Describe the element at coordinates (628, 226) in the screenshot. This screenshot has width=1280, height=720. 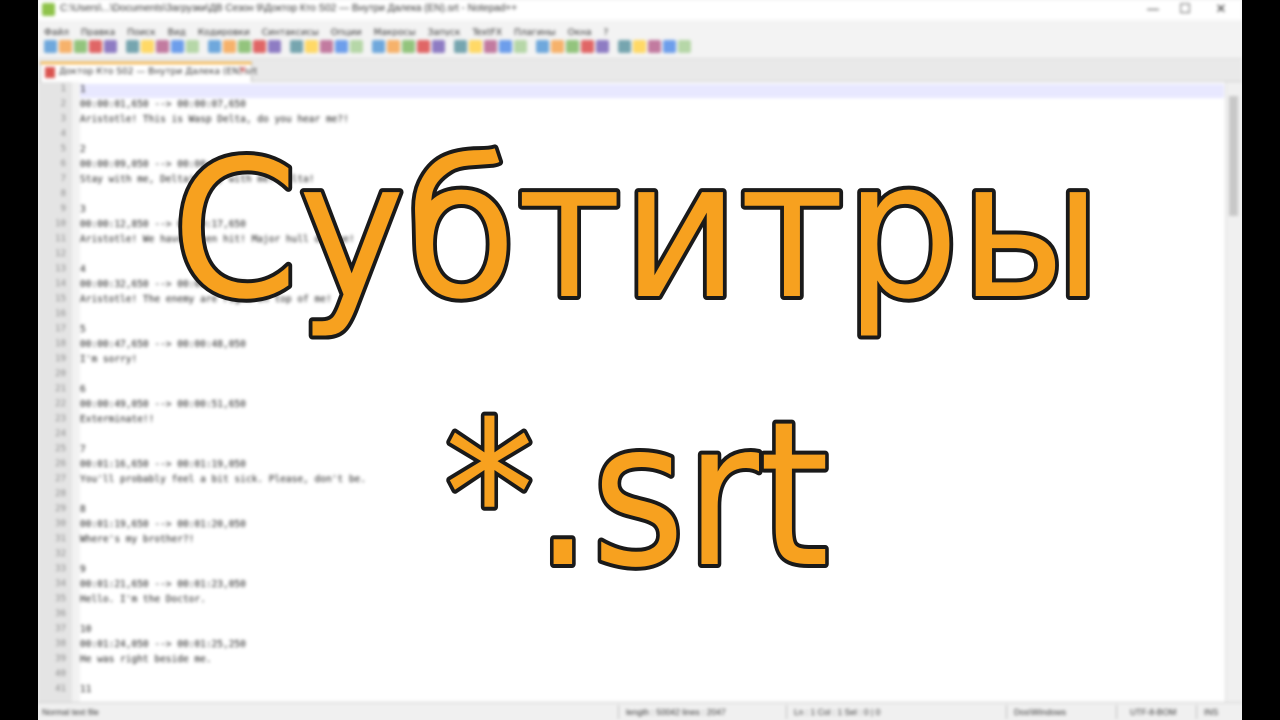
I see `editor-line: 10 00:00:12,850 --> 00:00:17,650` at that location.